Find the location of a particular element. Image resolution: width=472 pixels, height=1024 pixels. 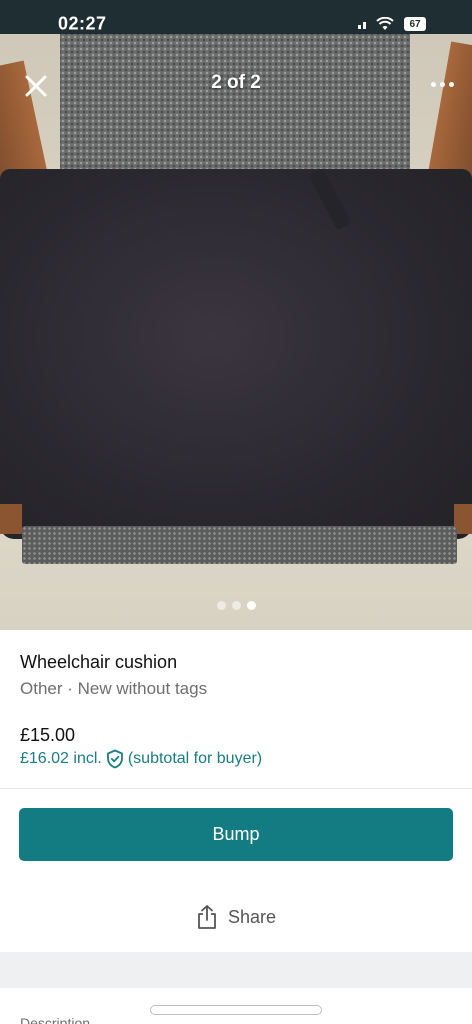

listing-price: £15.00 is located at coordinates (48, 735).